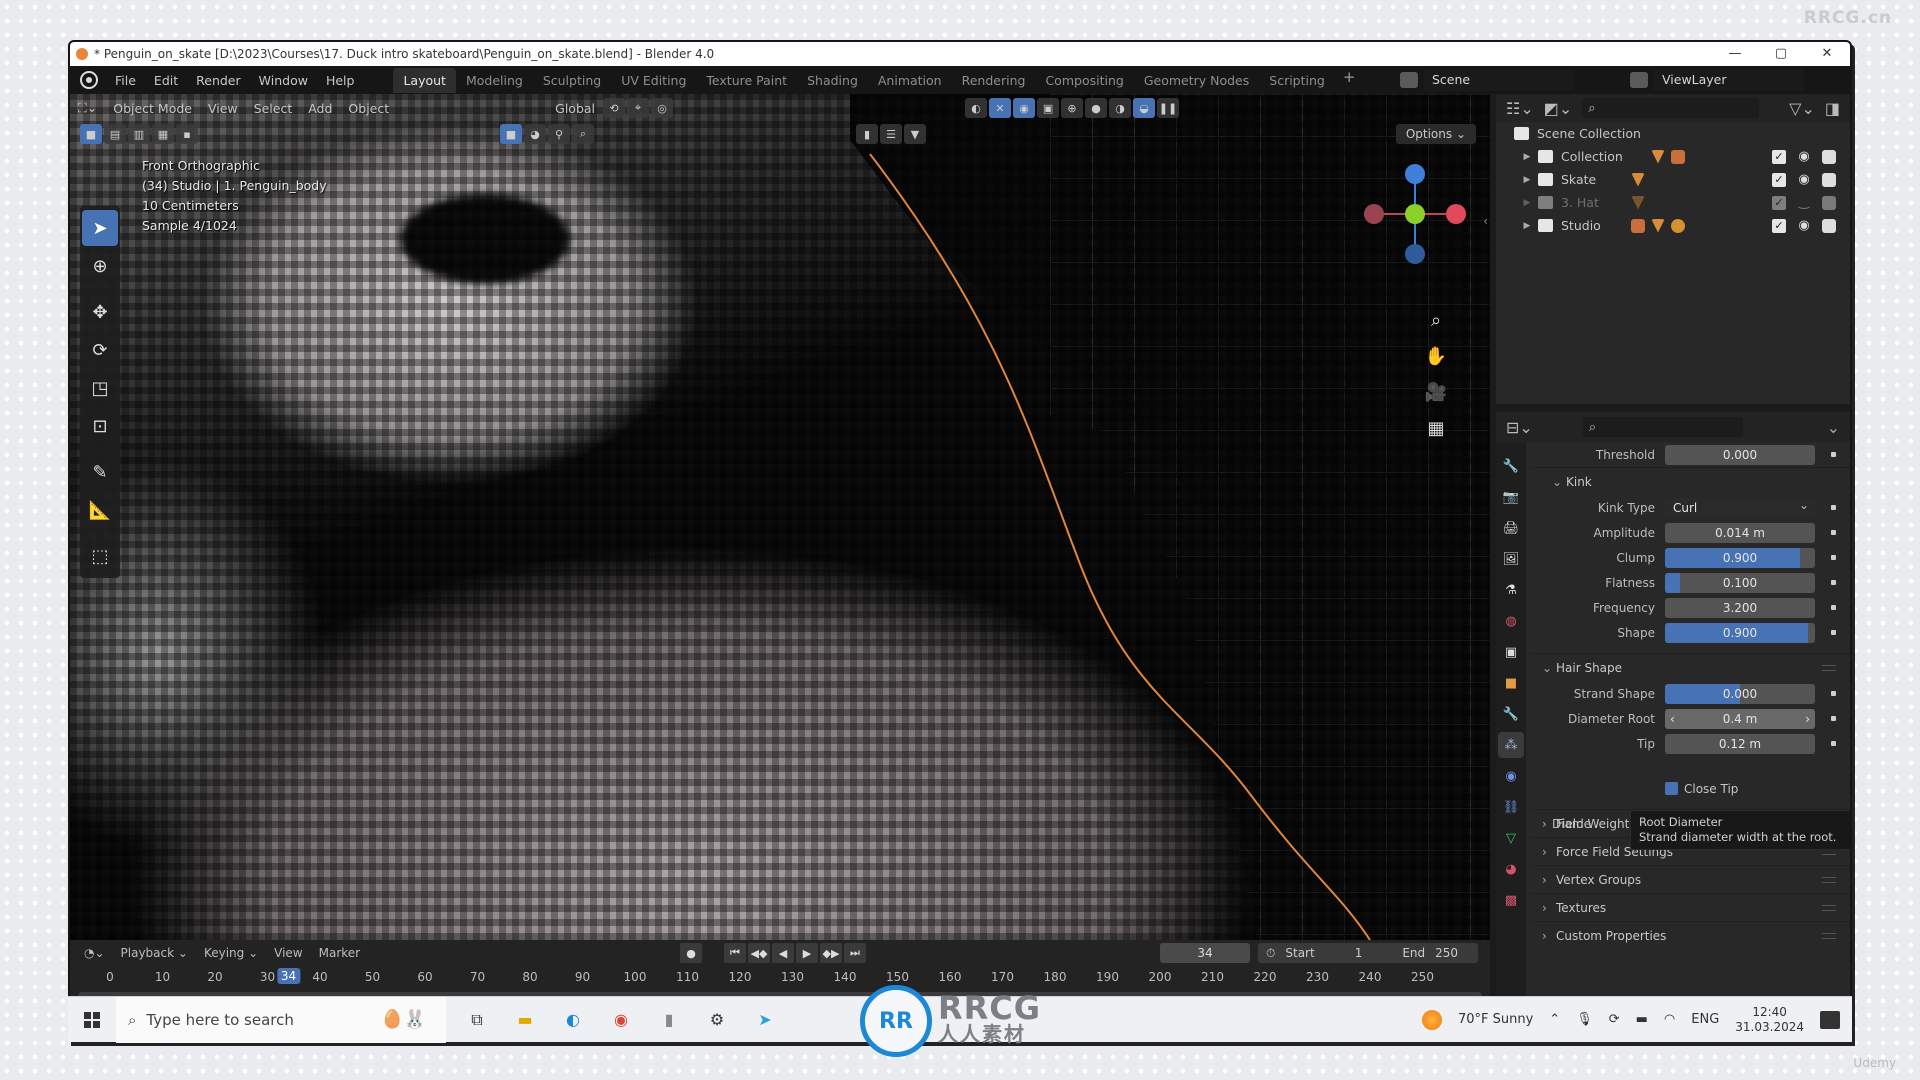 This screenshot has width=1920, height=1080. I want to click on tab-compositing: Compositing, so click(1084, 80).